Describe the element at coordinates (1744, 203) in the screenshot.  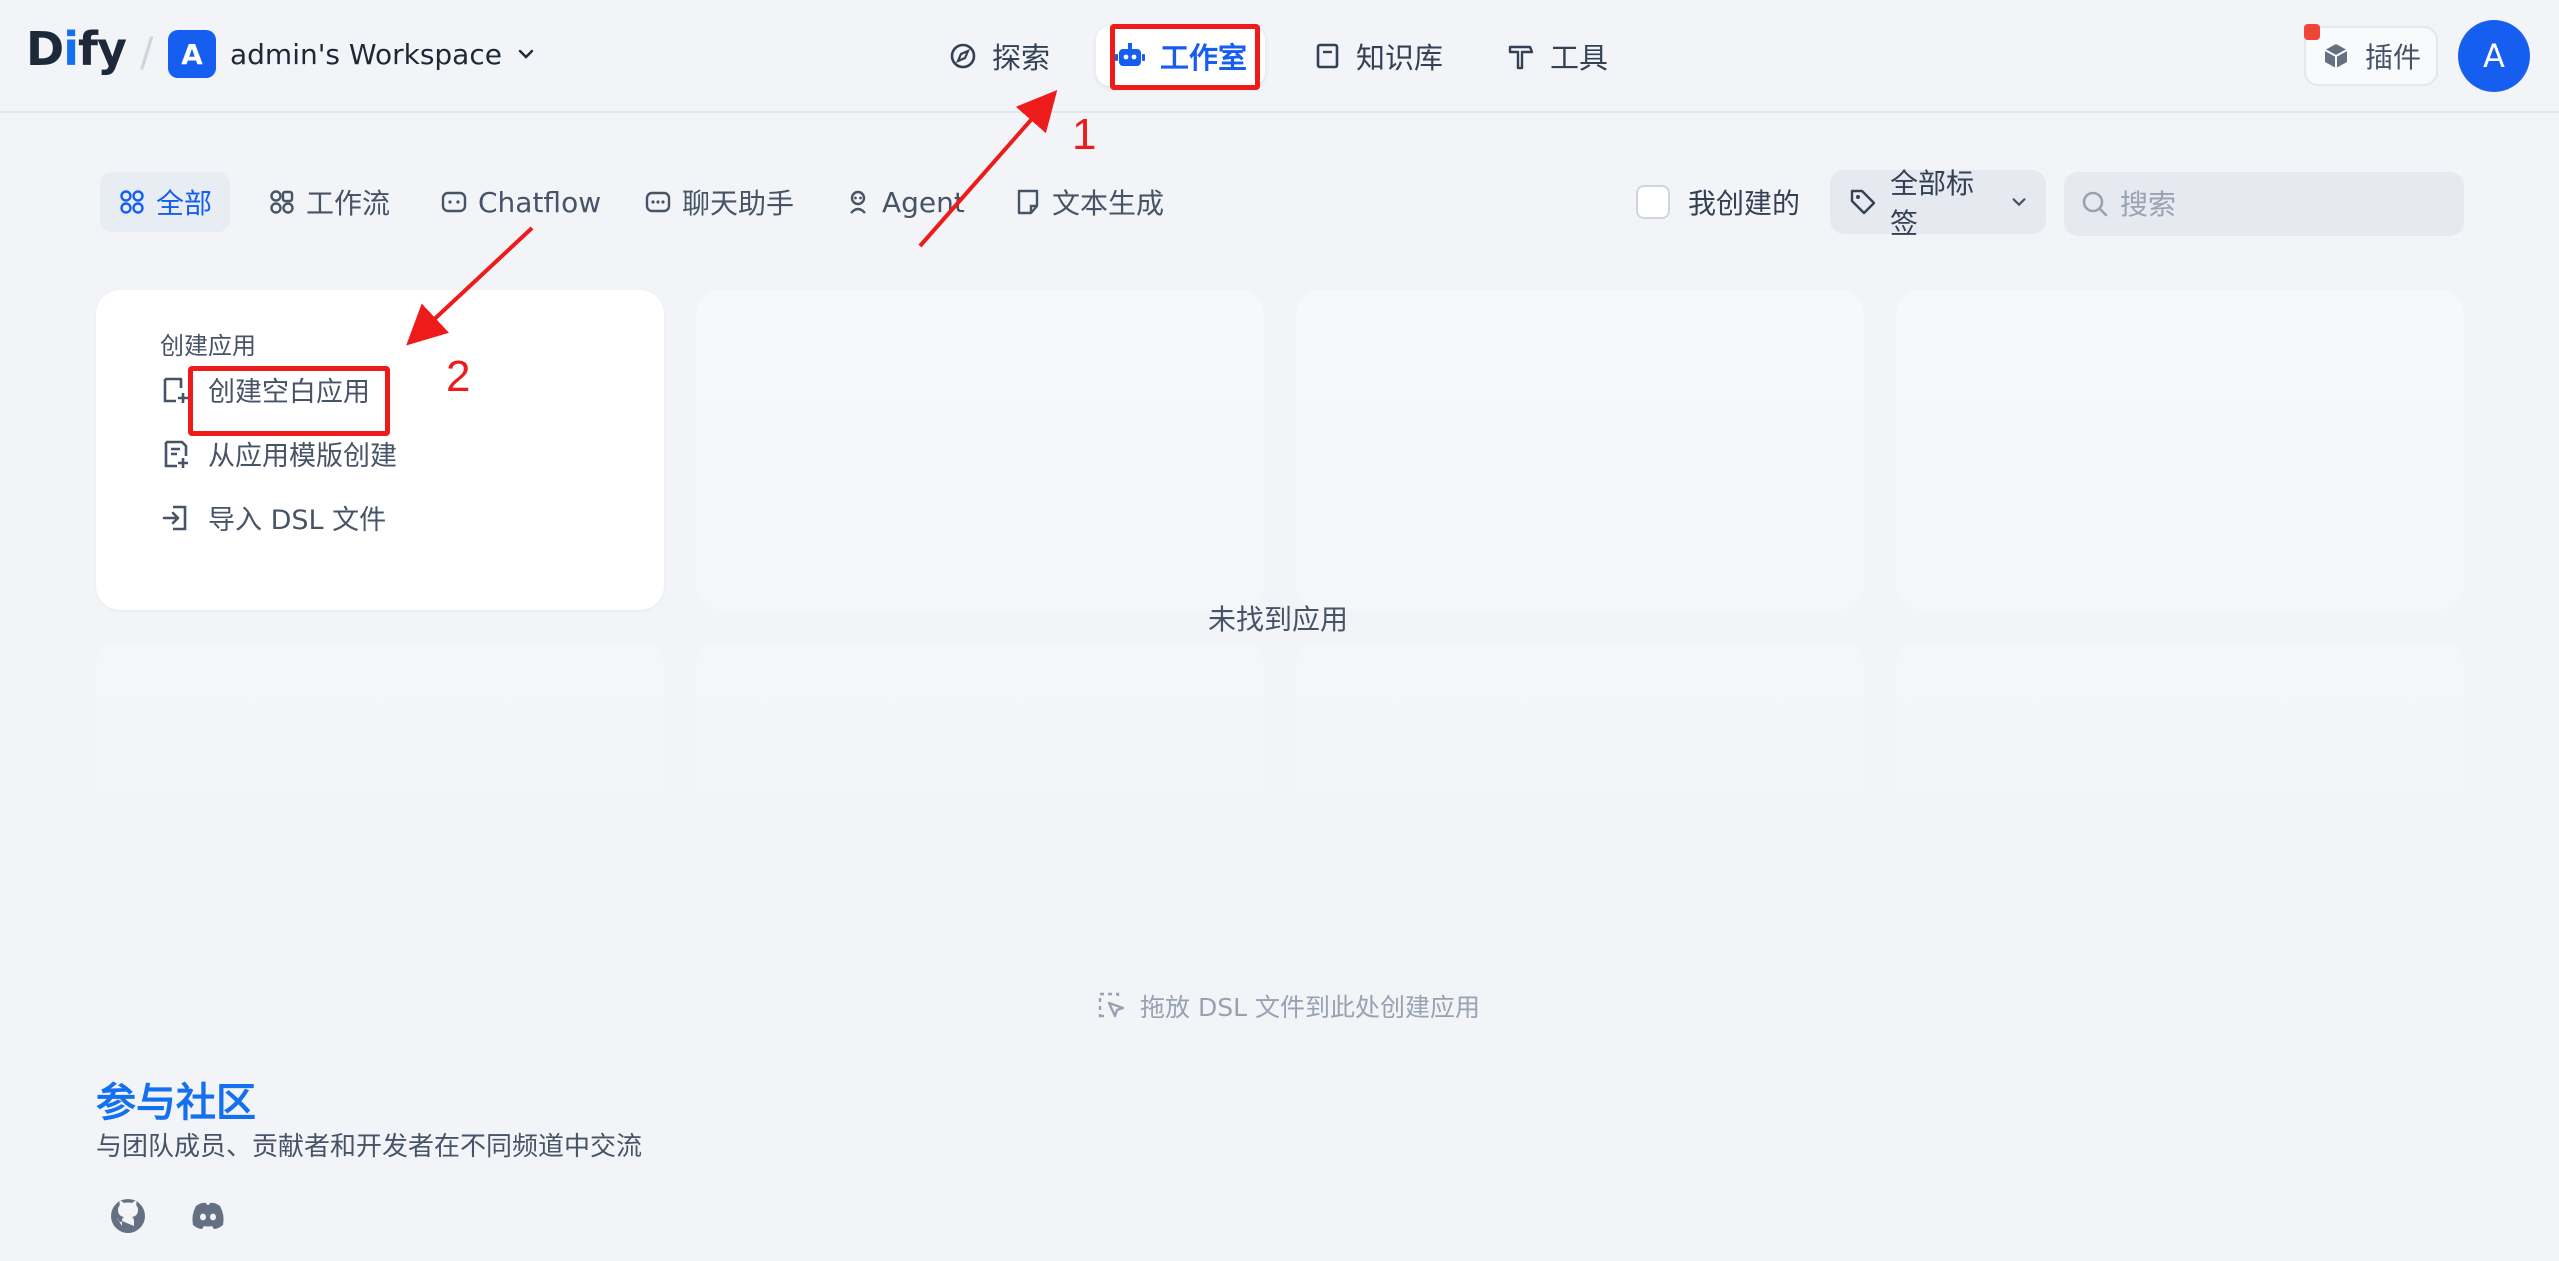
I see `created-by-me-label: 我创建的` at that location.